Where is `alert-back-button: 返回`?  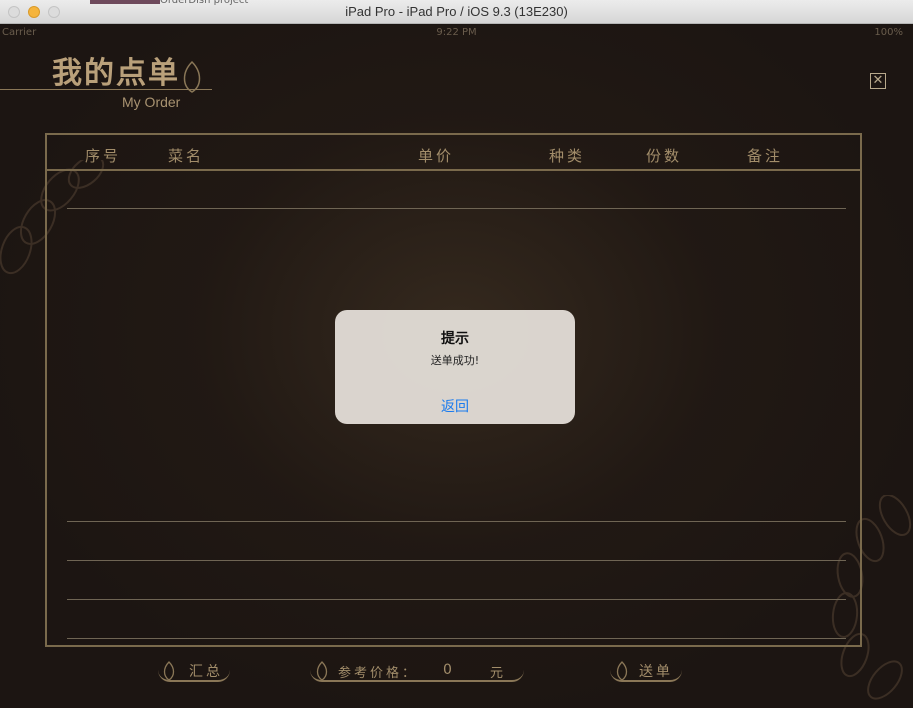 alert-back-button: 返回 is located at coordinates (455, 406).